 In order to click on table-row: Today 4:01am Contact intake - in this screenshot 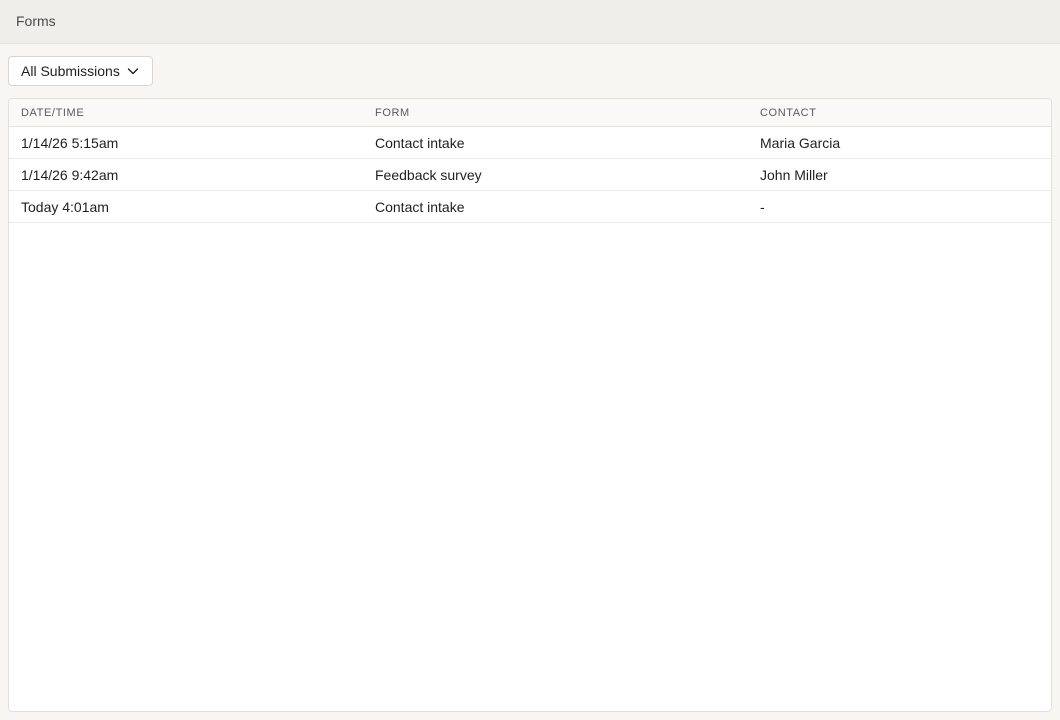, I will do `click(530, 207)`.